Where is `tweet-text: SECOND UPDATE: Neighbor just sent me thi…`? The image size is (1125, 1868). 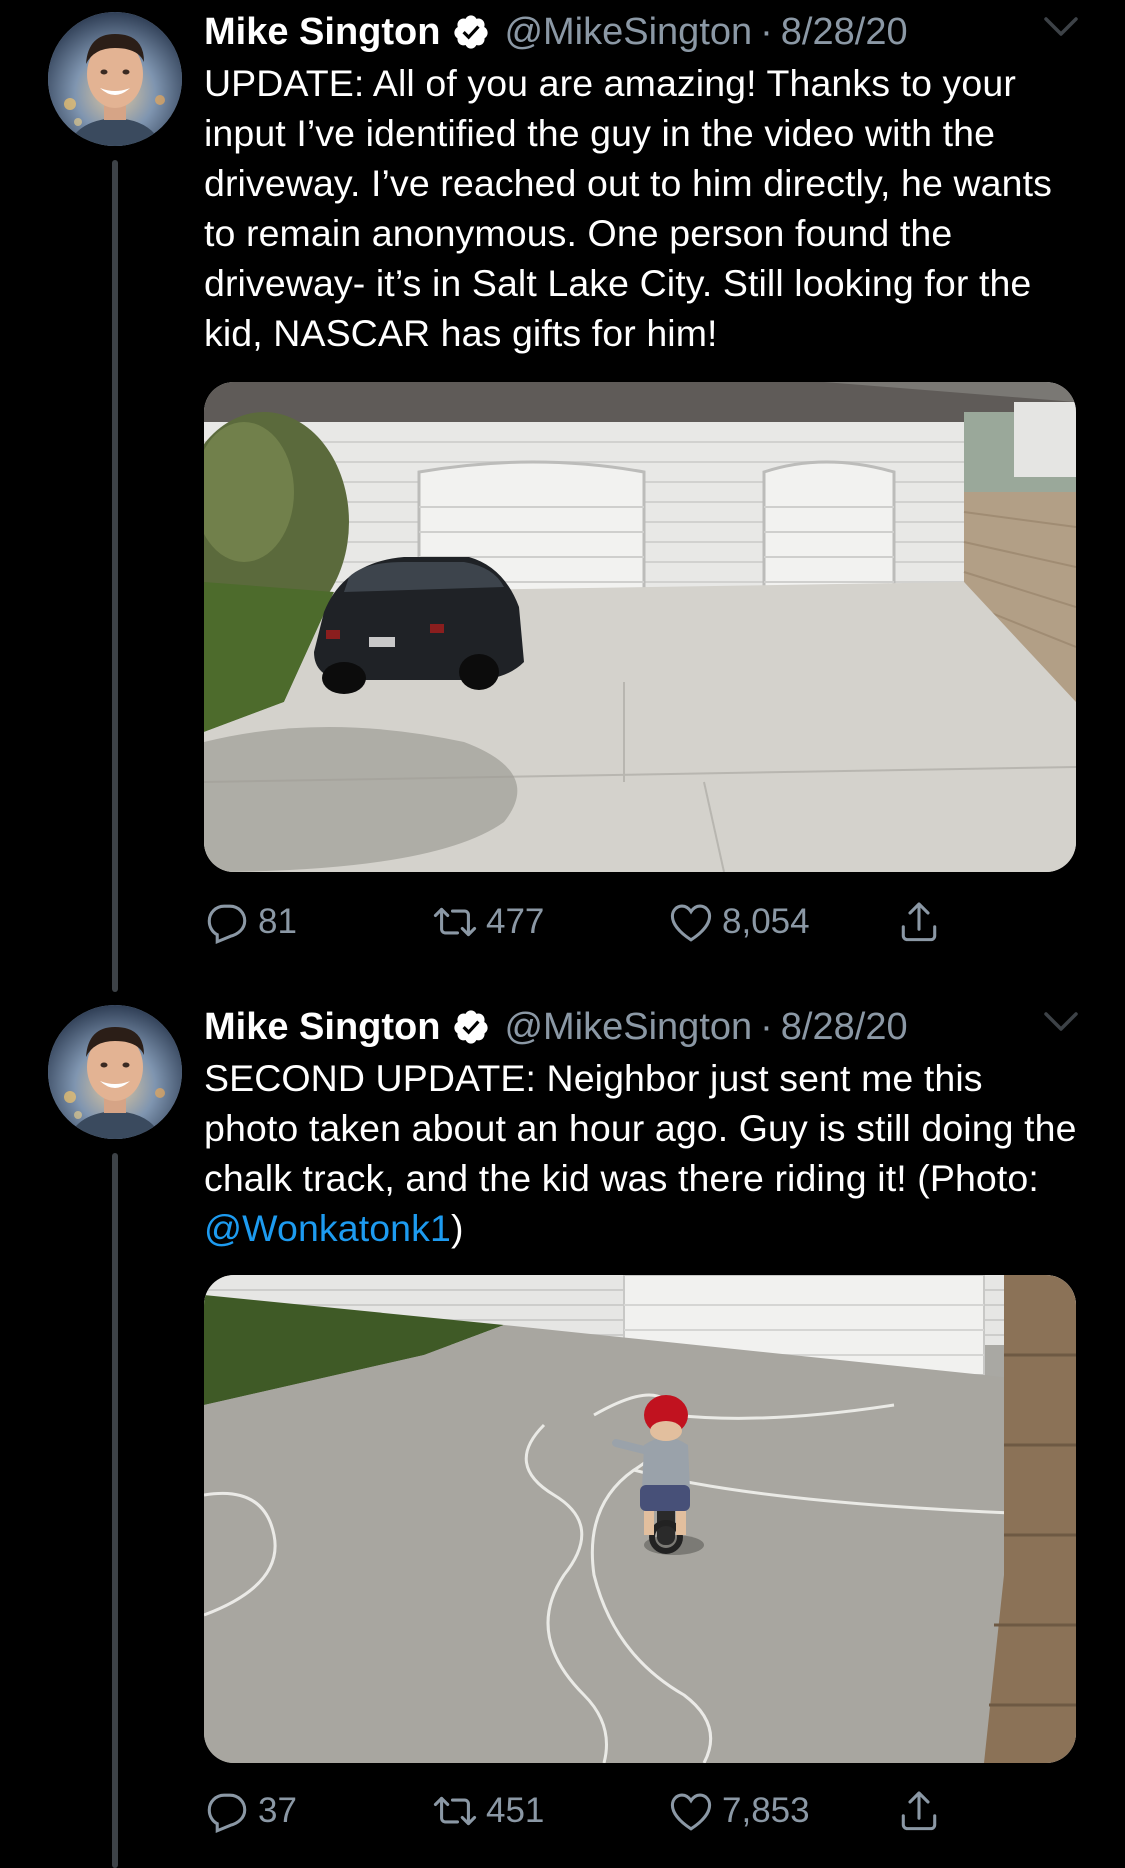 tweet-text: SECOND UPDATE: Neighbor just sent me thi… is located at coordinates (644, 1153).